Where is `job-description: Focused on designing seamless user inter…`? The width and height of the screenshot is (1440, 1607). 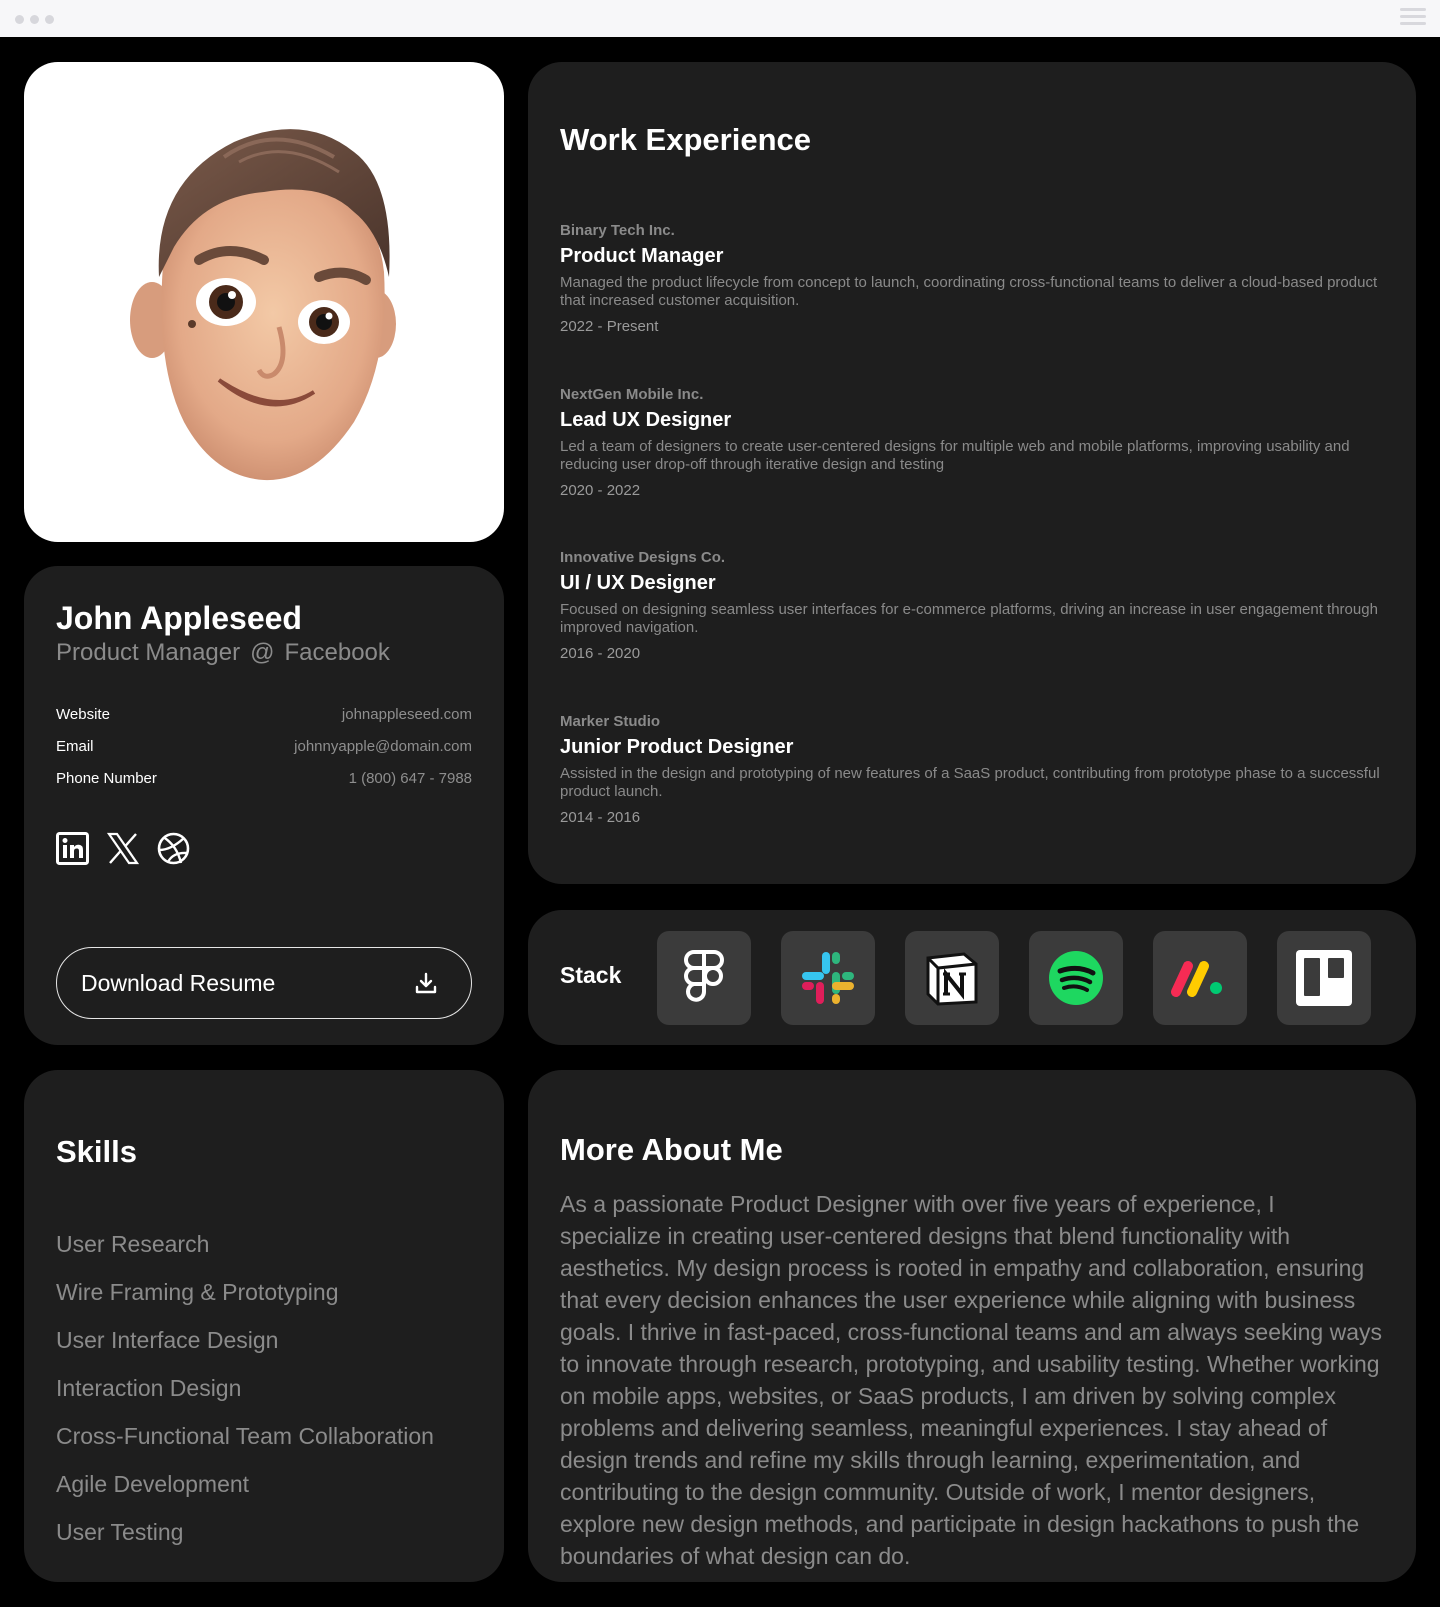
job-description: Focused on designing seamless user inter… is located at coordinates (969, 618).